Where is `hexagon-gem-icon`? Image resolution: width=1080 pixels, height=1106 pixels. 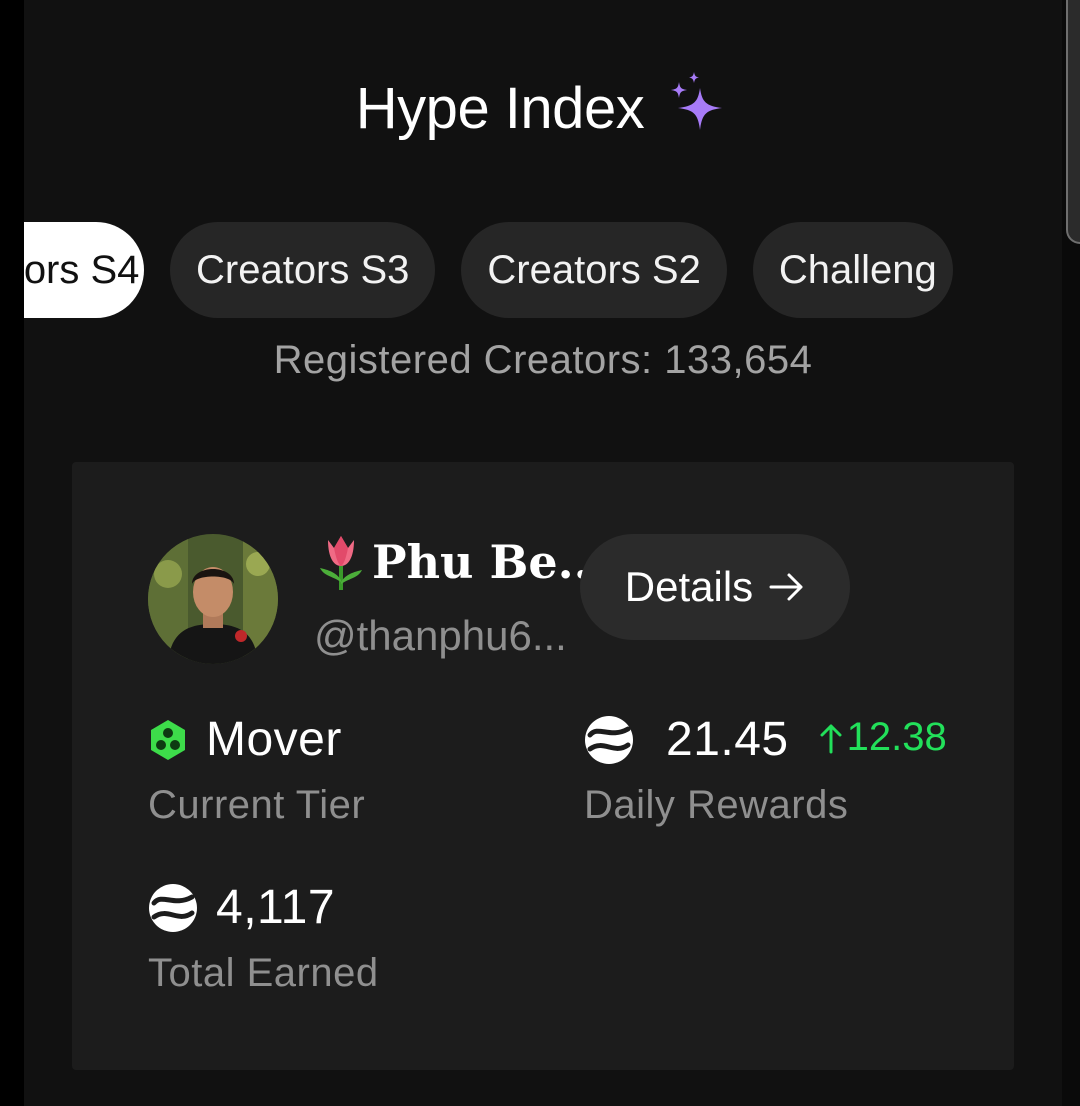
hexagon-gem-icon is located at coordinates (168, 739).